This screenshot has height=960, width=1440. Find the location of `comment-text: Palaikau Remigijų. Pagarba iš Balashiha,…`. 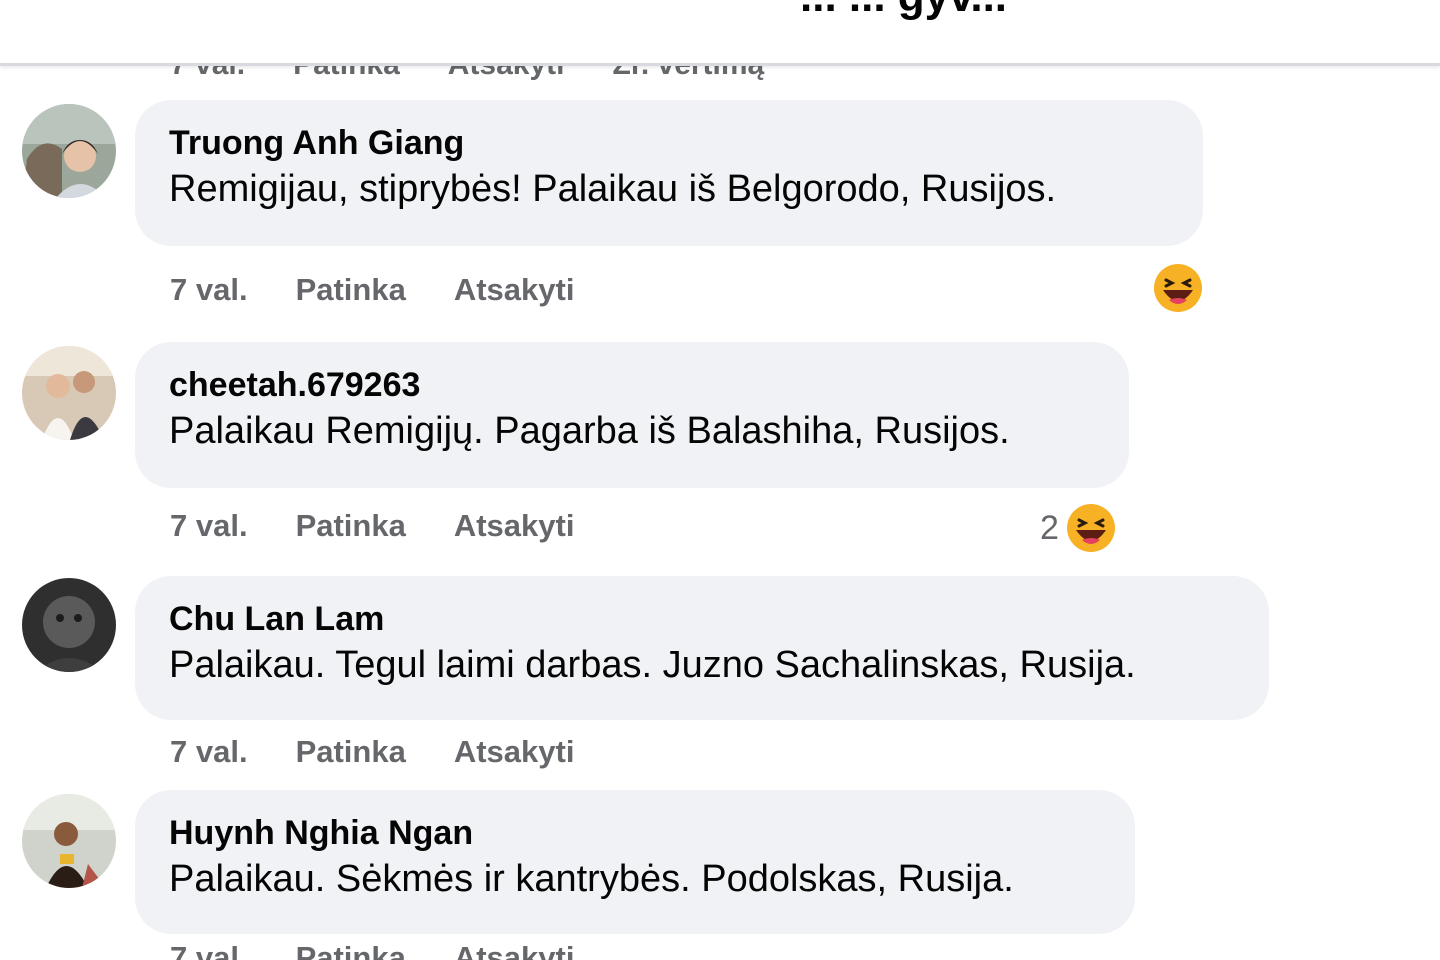

comment-text: Palaikau Remigijų. Pagarba iš Balashiha,… is located at coordinates (589, 431).